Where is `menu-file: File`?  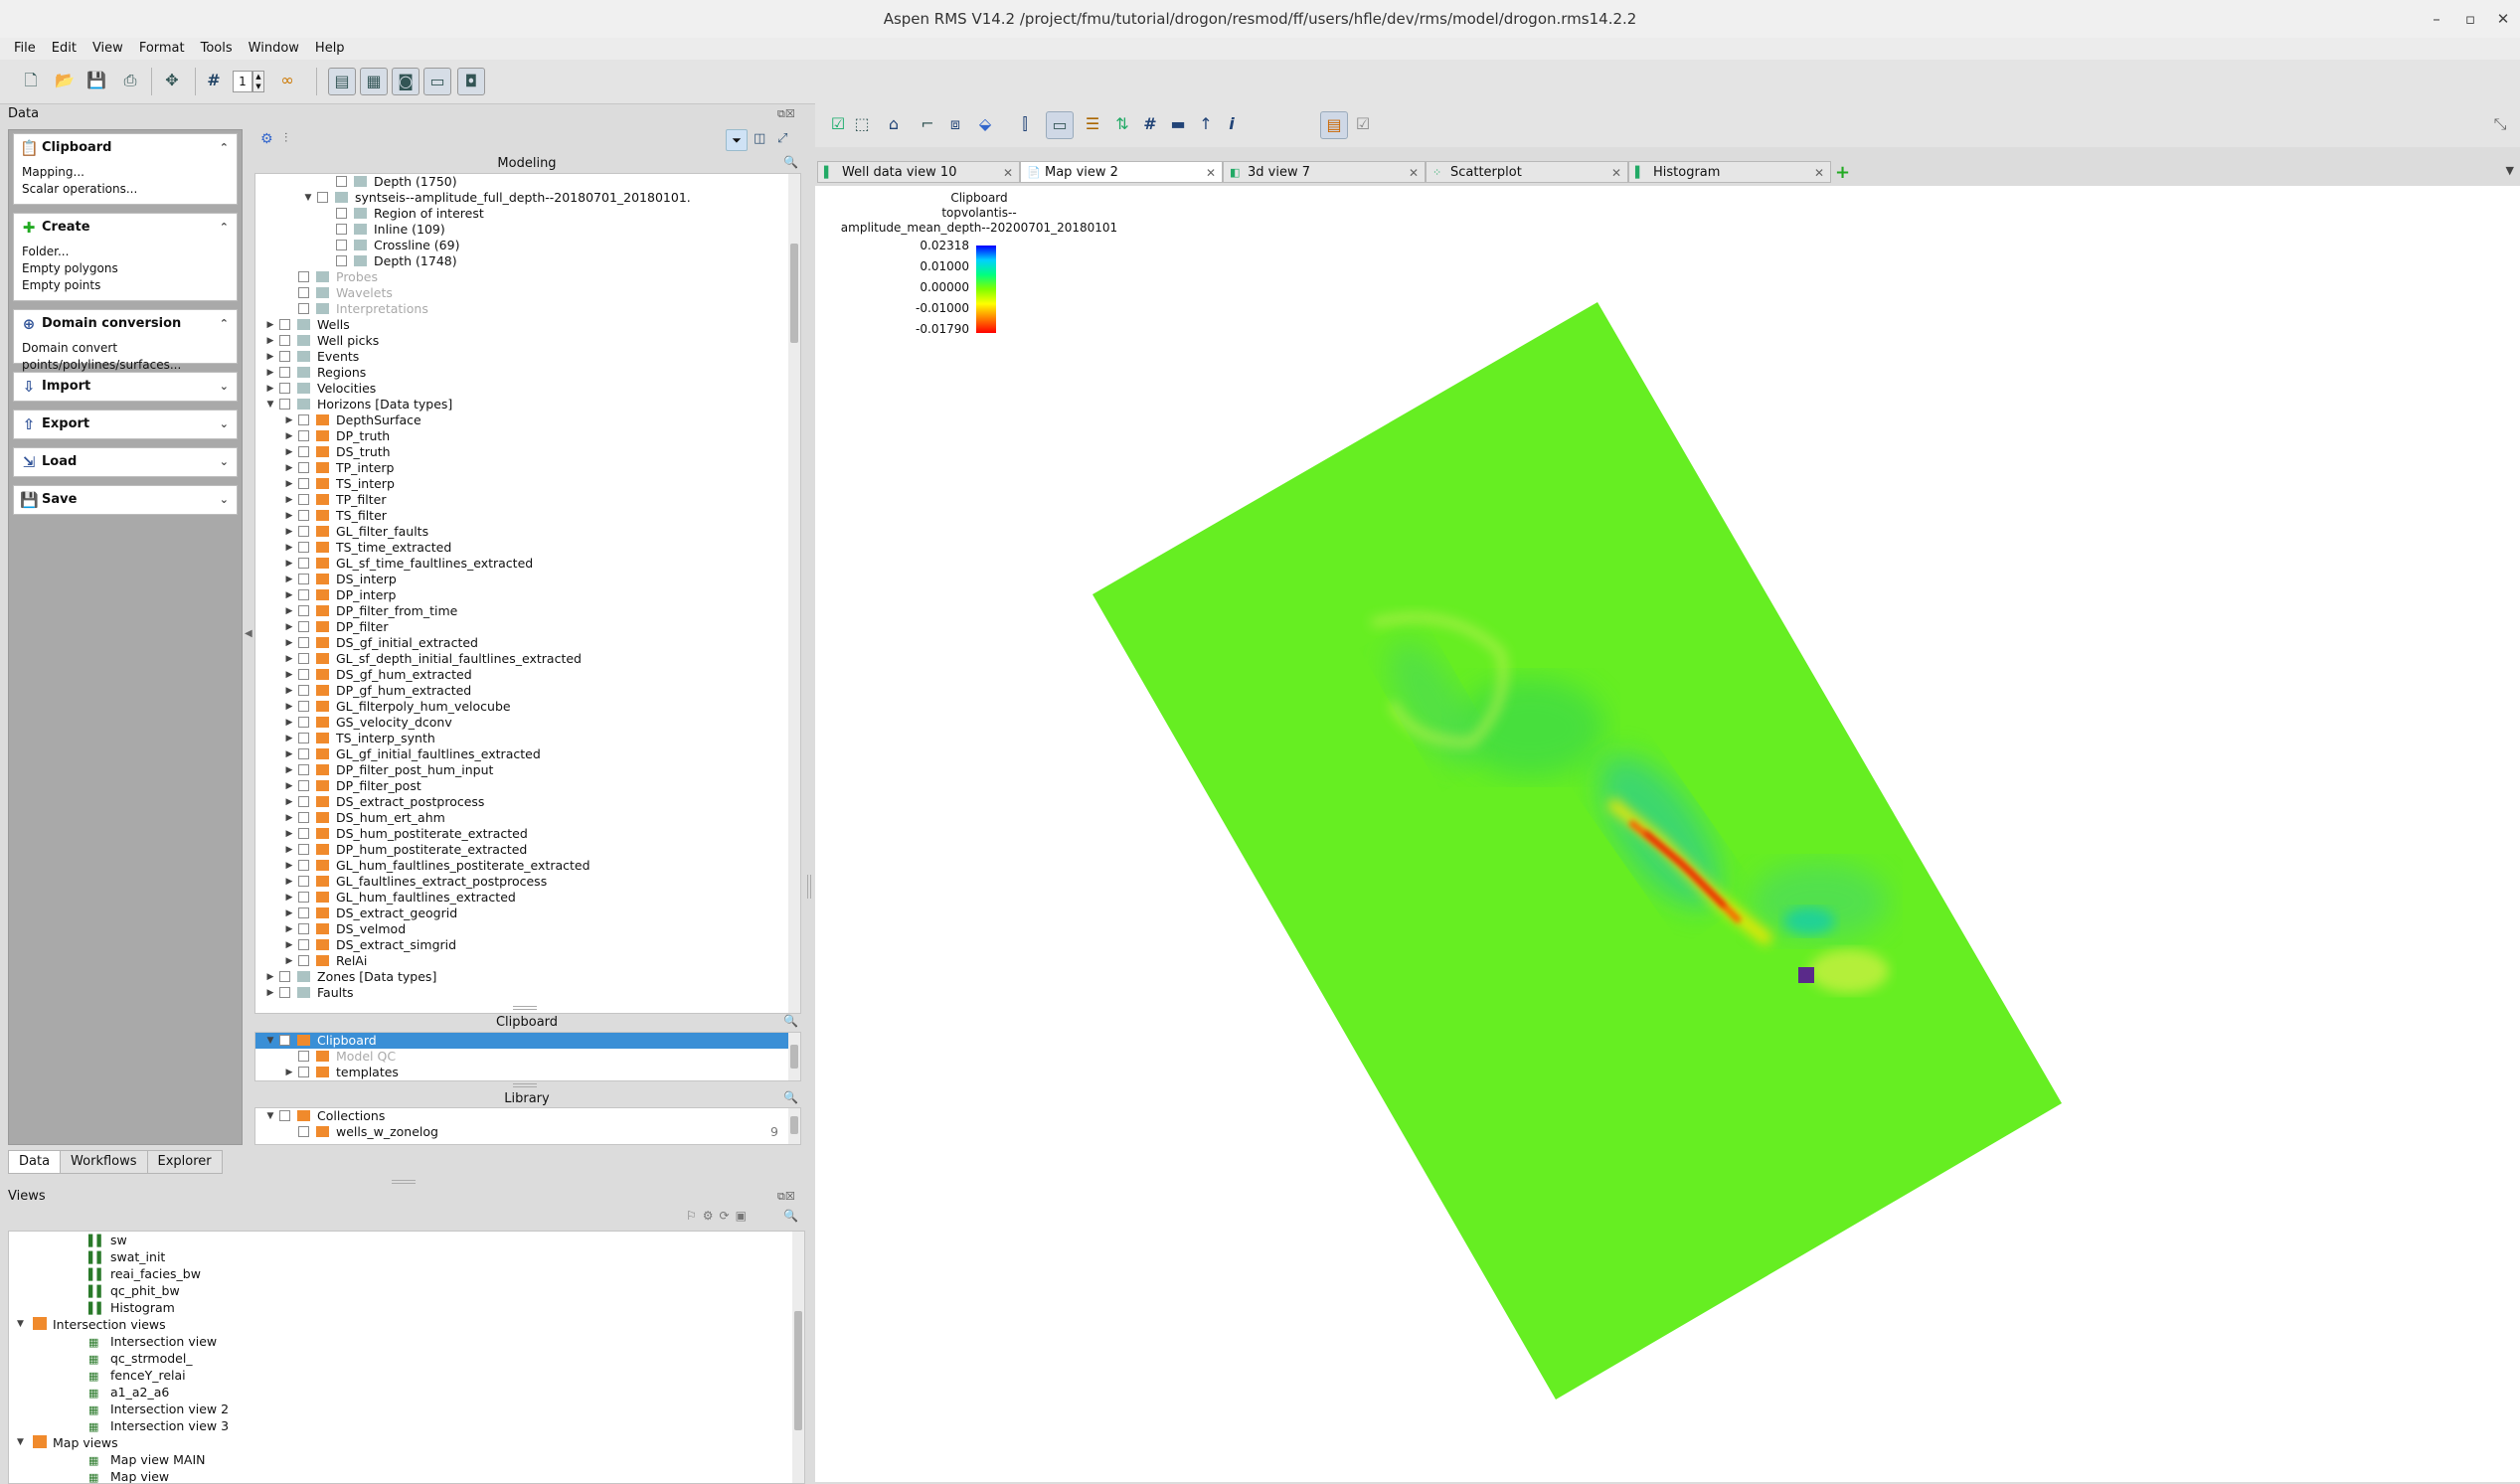 menu-file: File is located at coordinates (22, 49).